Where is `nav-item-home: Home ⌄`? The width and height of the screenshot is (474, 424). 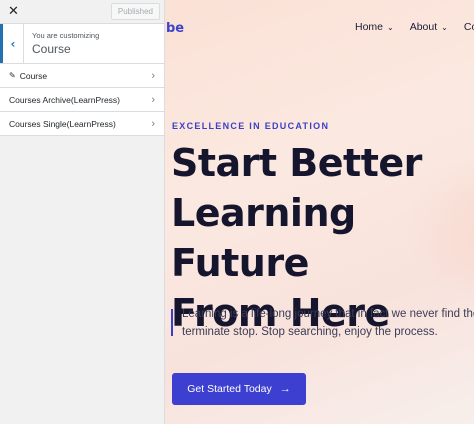
nav-item-home: Home ⌄ is located at coordinates (374, 27).